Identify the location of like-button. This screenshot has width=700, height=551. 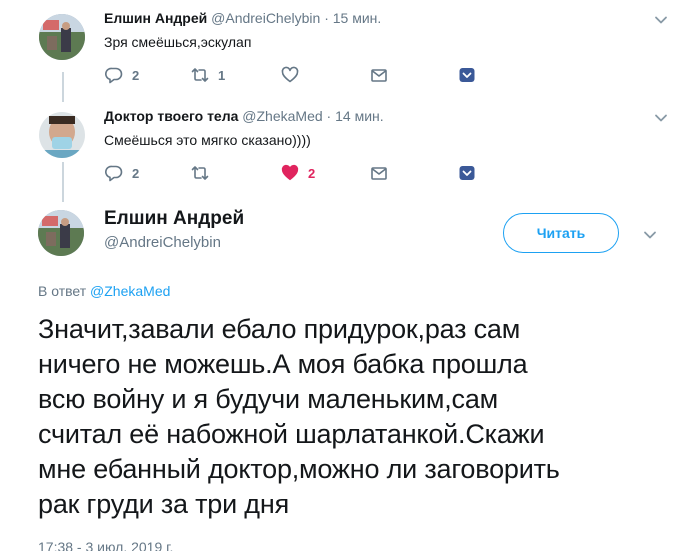
(294, 75).